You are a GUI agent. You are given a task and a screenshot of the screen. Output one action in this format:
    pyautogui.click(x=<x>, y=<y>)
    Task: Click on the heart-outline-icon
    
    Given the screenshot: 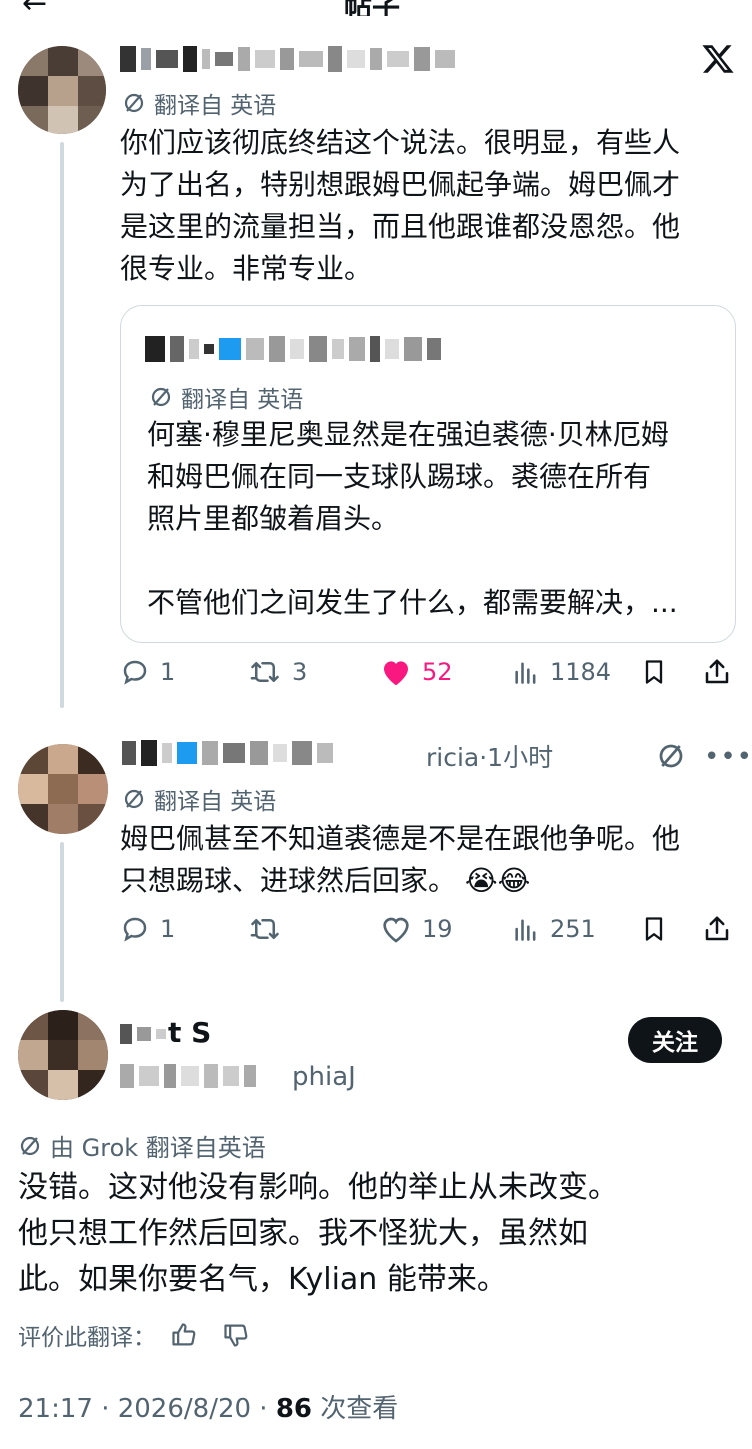 What is the action you would take?
    pyautogui.click(x=396, y=930)
    